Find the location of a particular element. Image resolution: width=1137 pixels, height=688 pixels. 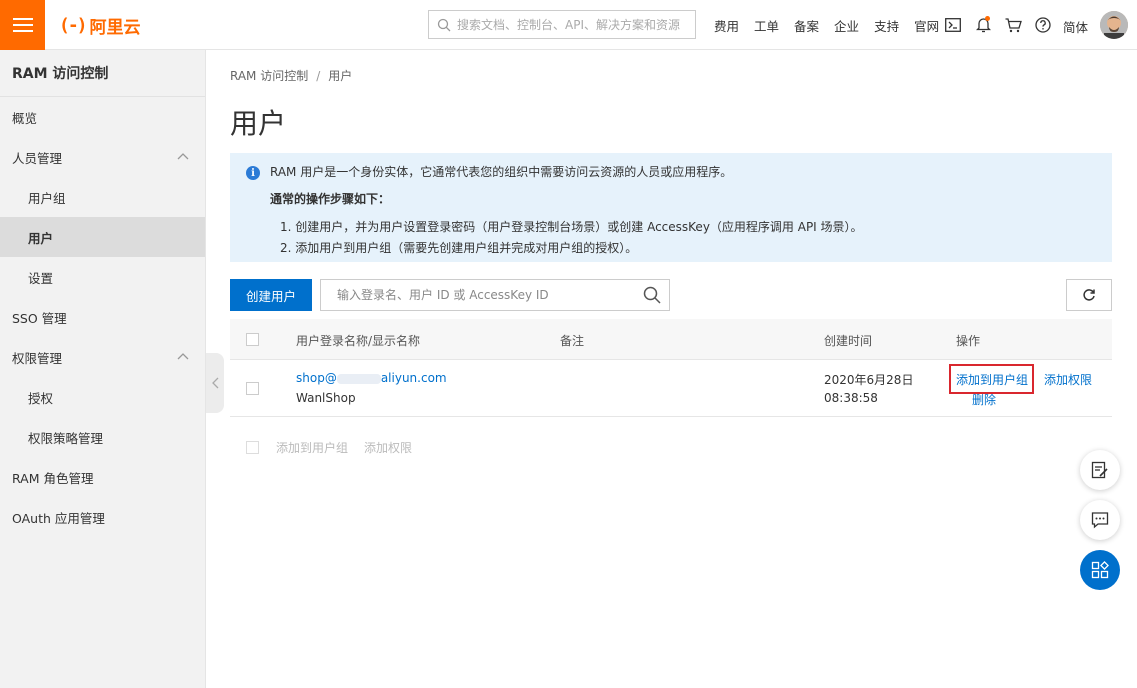

sidebar-item-label: OAuth 应用管理 is located at coordinates (58, 518).